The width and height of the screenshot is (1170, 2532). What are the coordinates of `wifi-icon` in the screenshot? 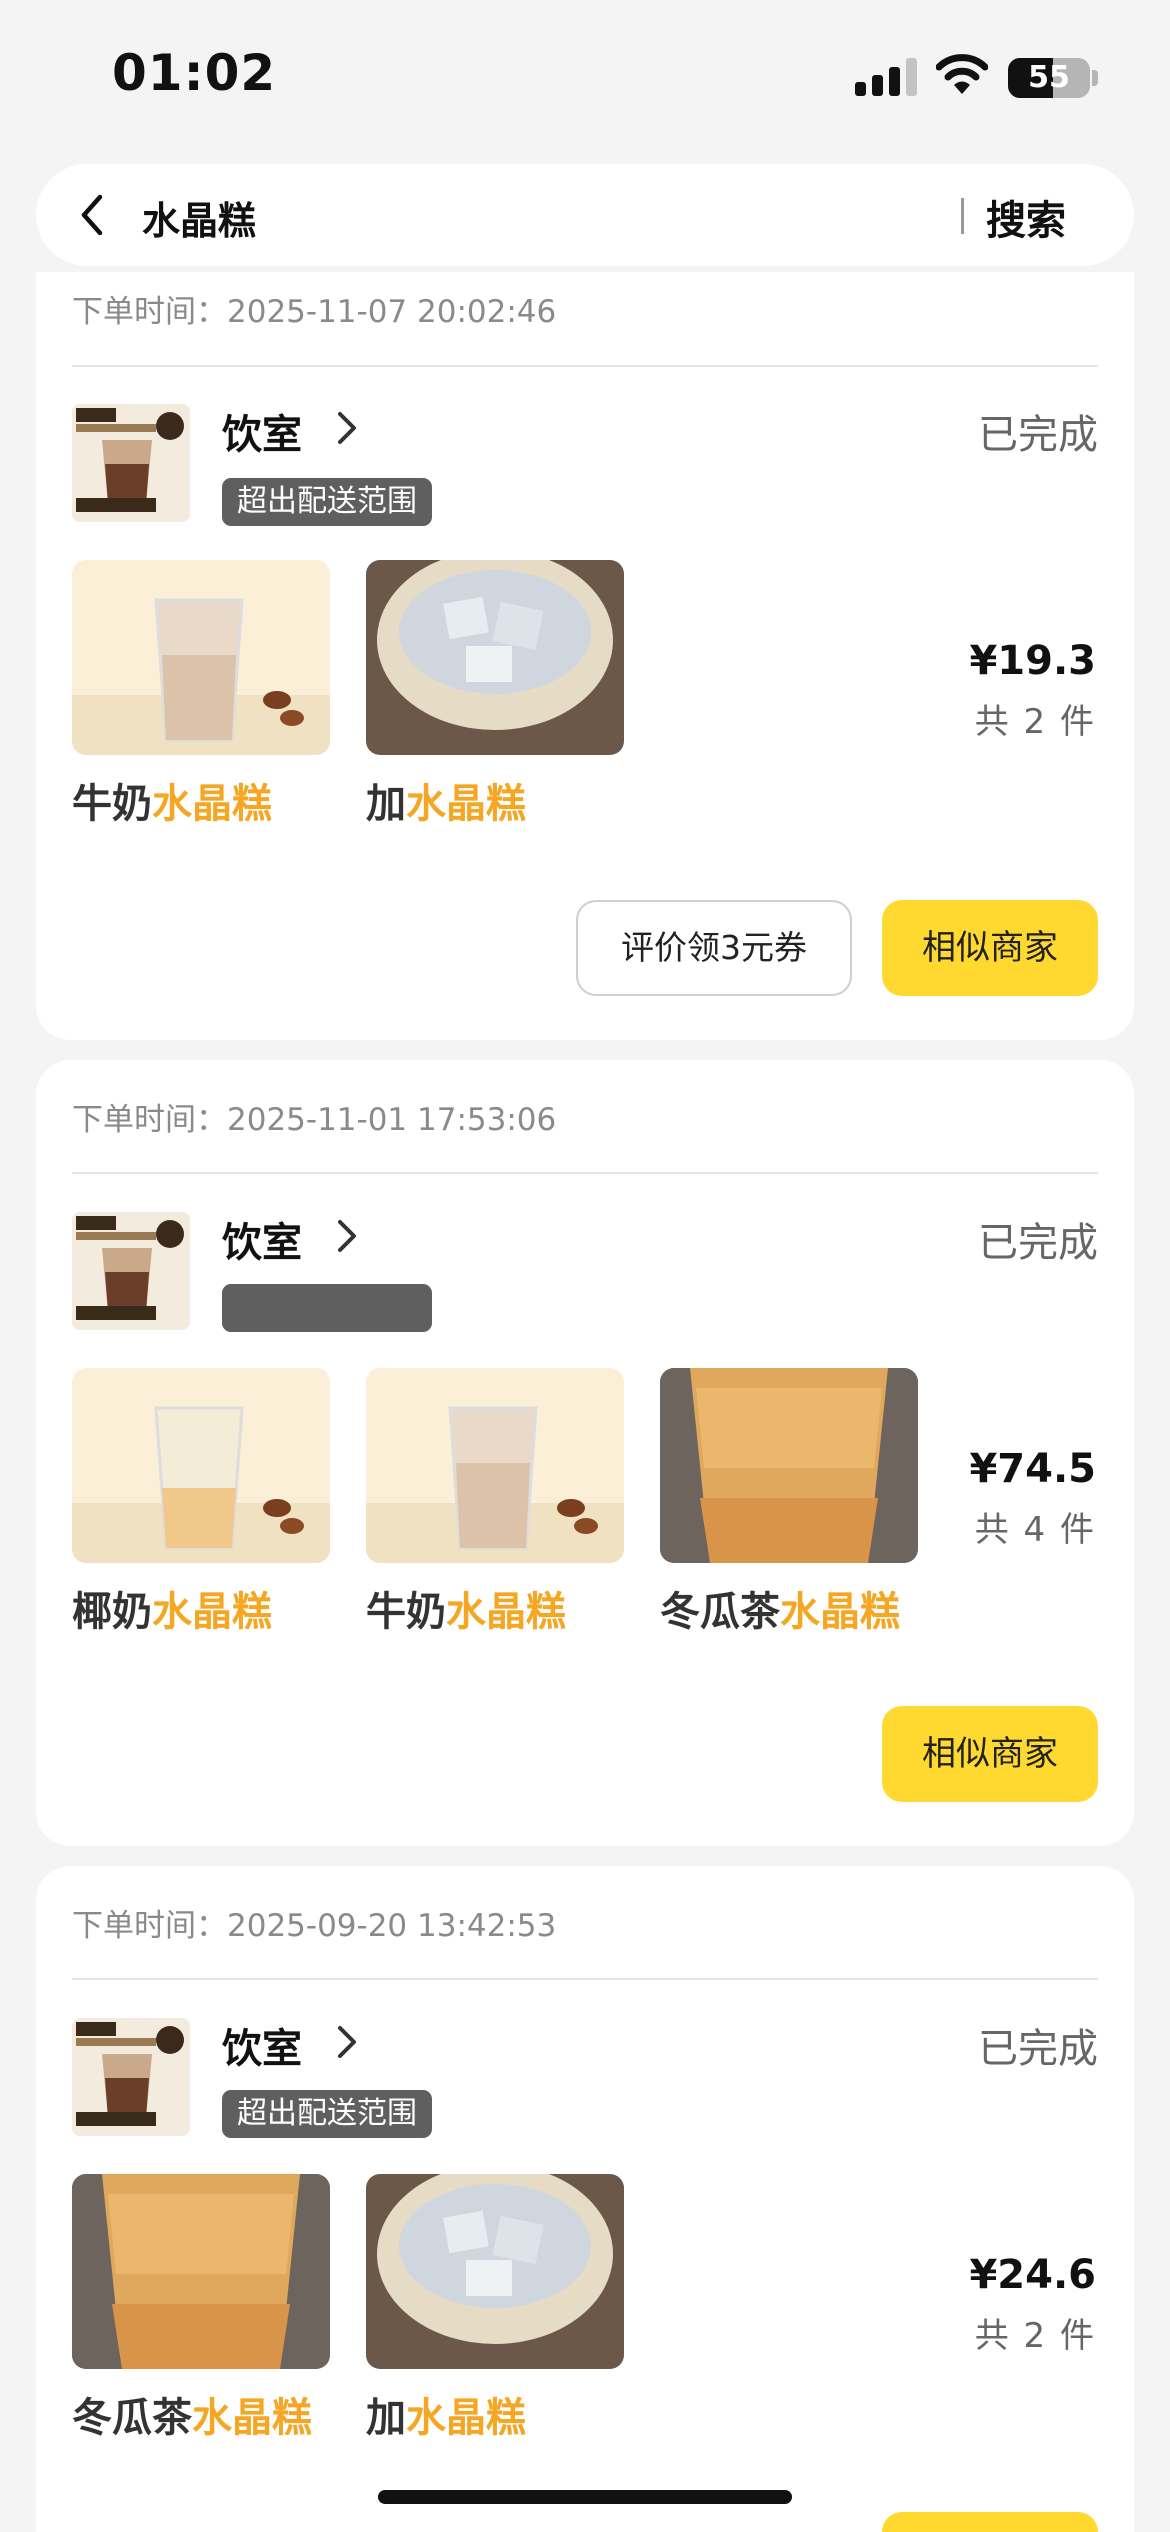 It's located at (962, 74).